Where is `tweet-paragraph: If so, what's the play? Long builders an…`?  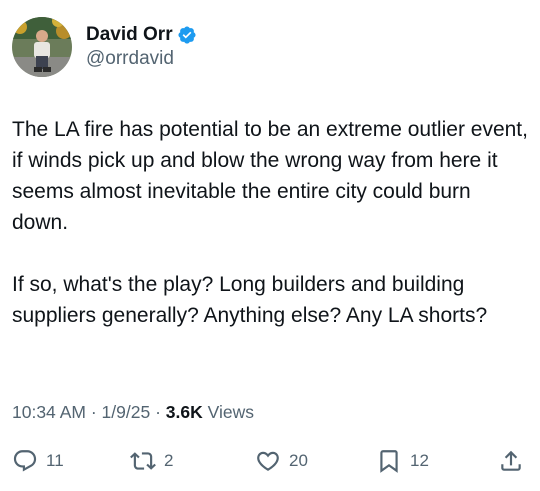
tweet-paragraph: If so, what's the play? Long builders an… is located at coordinates (250, 300).